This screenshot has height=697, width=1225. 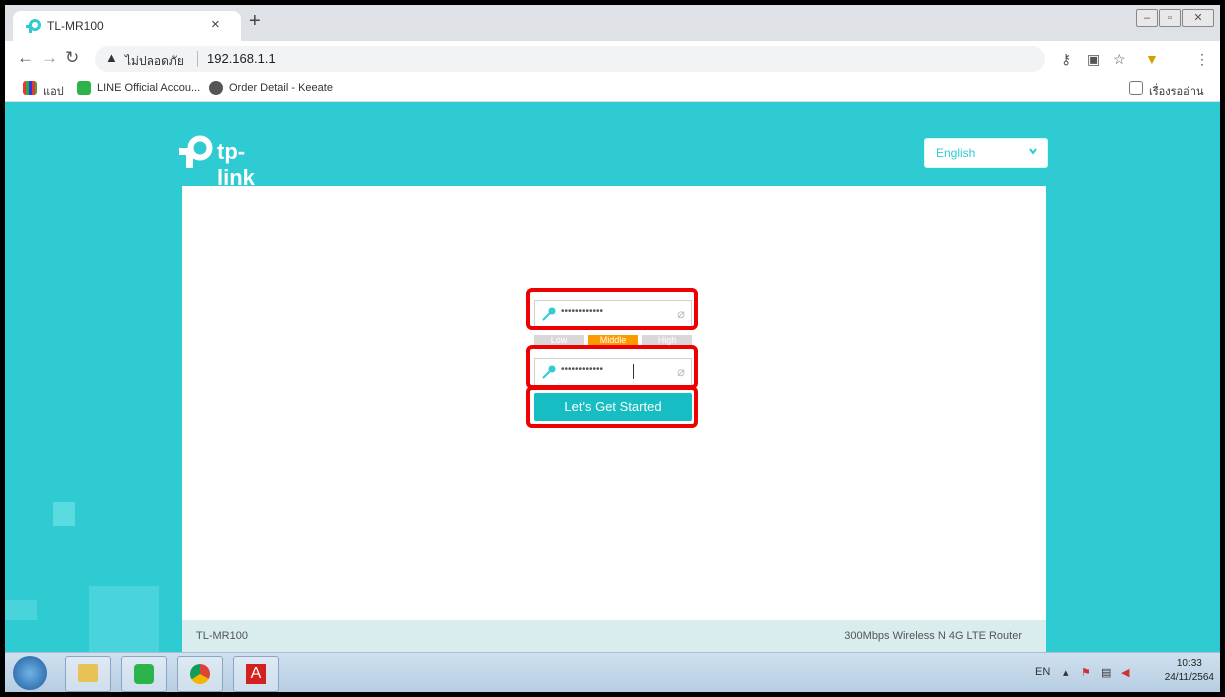 What do you see at coordinates (111, 57) in the screenshot?
I see `warning-icon: ▲` at bounding box center [111, 57].